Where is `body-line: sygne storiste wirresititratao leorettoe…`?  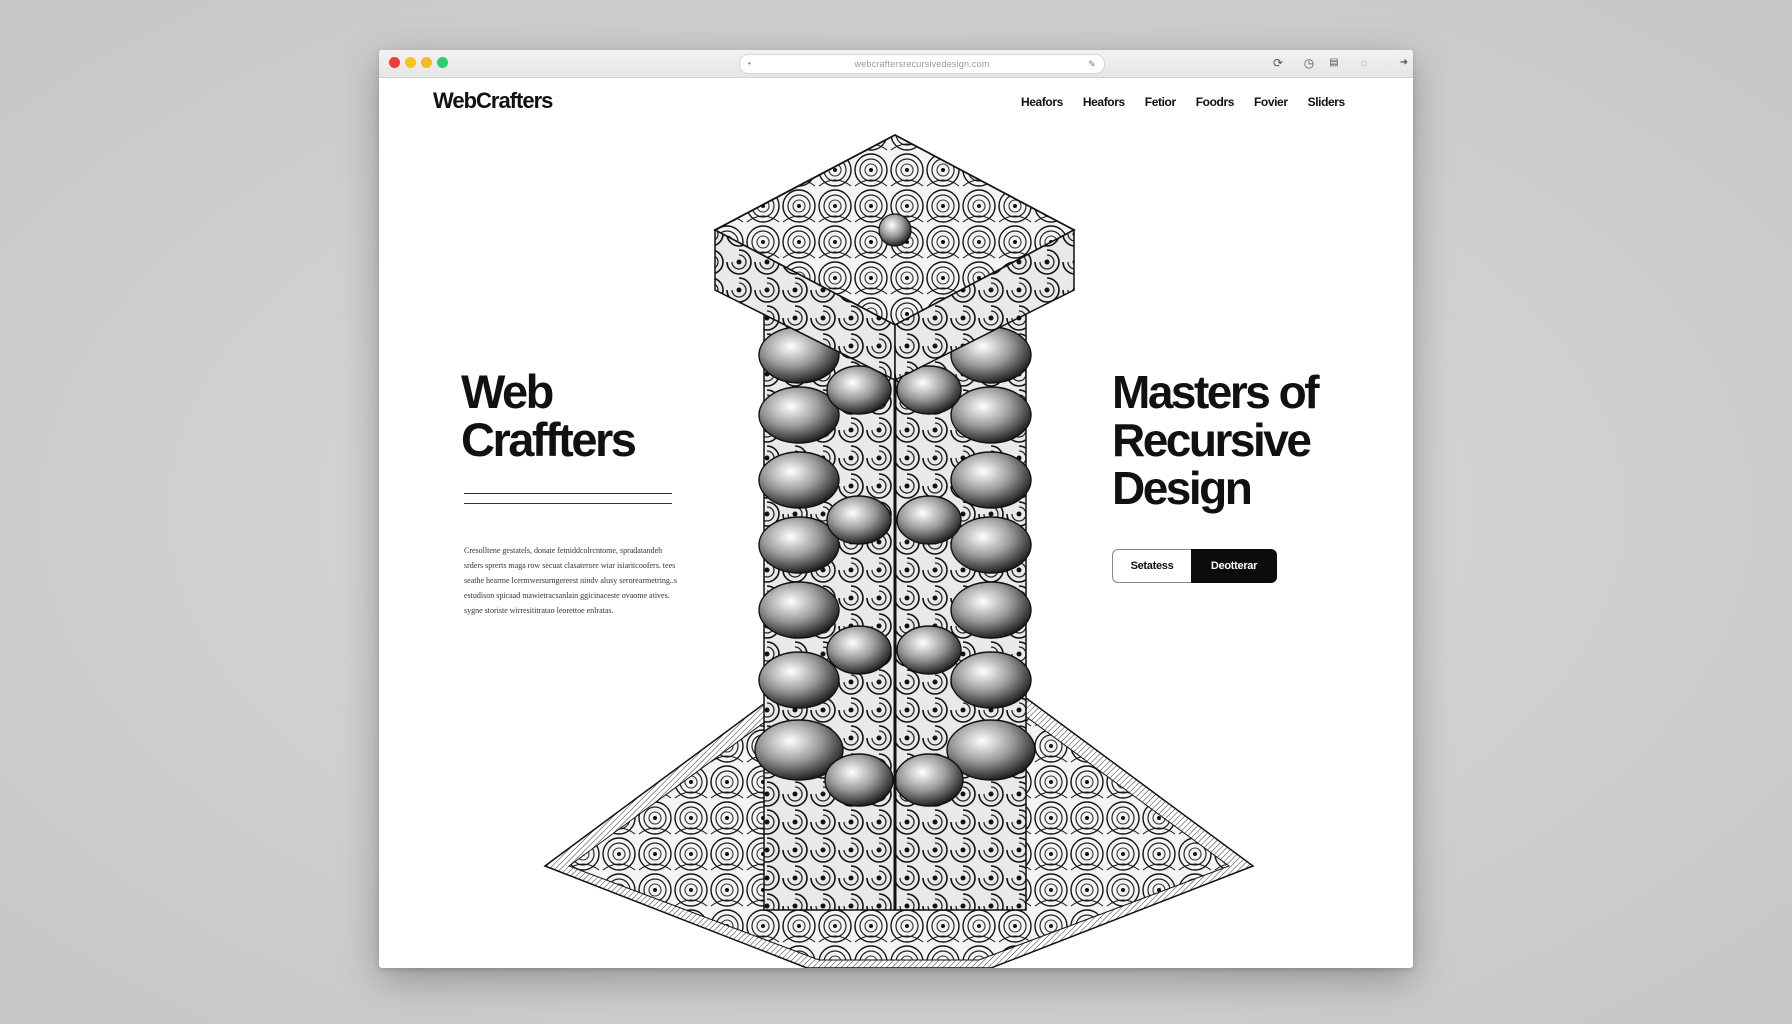
body-line: sygne storiste wirresititratao leorettoe… is located at coordinates (539, 610).